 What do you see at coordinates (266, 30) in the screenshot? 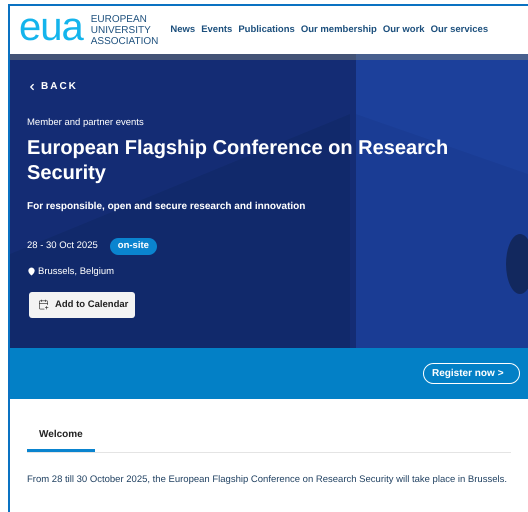
I see `nav-link: Publications` at bounding box center [266, 30].